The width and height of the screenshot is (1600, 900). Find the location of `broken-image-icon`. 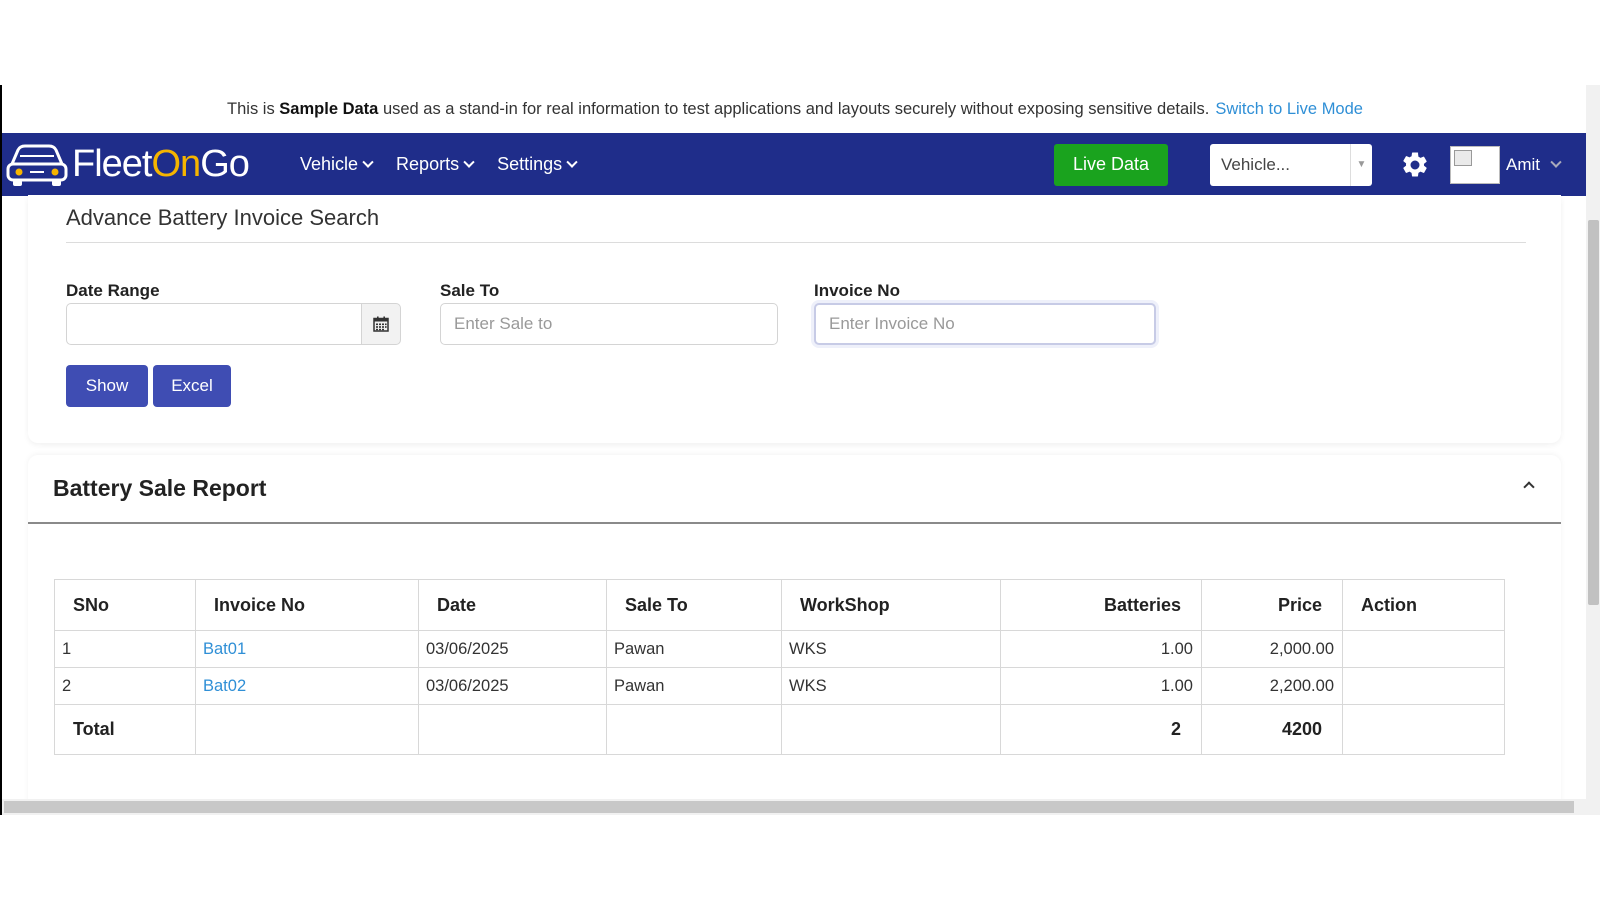

broken-image-icon is located at coordinates (1463, 157).